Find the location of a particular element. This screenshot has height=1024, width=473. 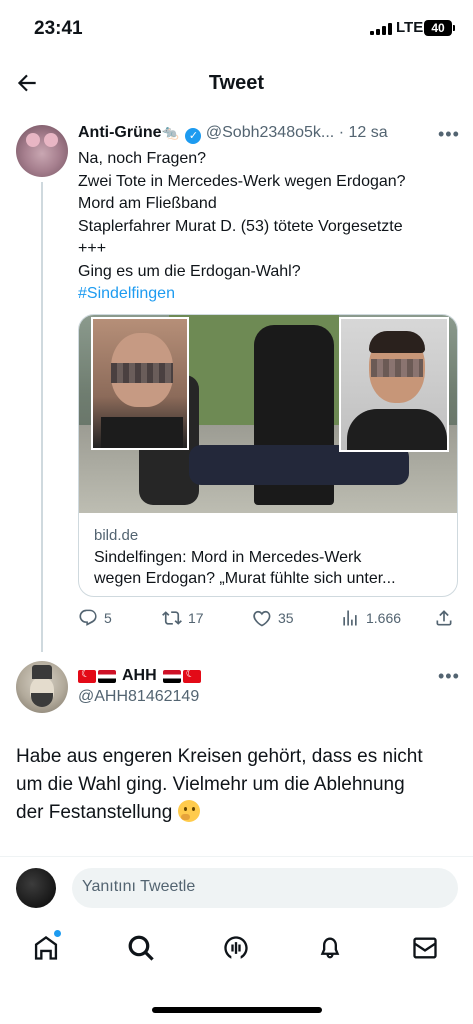

tab-bar is located at coordinates (236, 950).